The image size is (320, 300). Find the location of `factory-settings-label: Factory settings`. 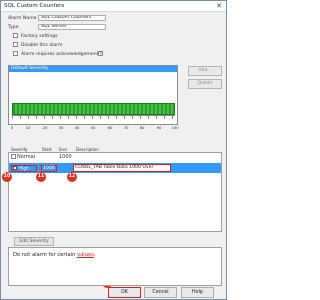

factory-settings-label: Factory settings is located at coordinates (39, 36).